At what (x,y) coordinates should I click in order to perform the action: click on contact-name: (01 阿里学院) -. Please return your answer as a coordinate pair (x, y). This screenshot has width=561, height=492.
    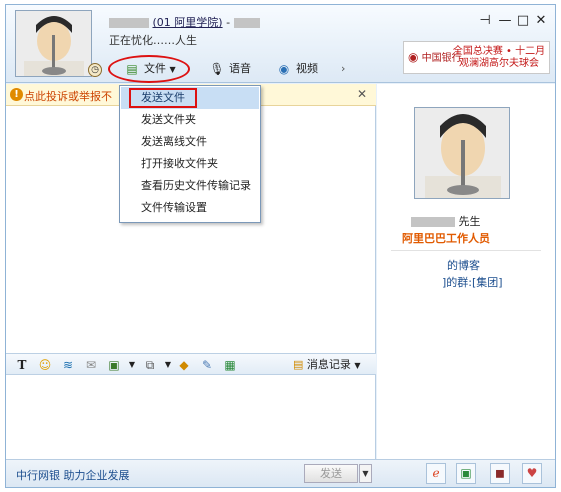
    Looking at the image, I should click on (184, 22).